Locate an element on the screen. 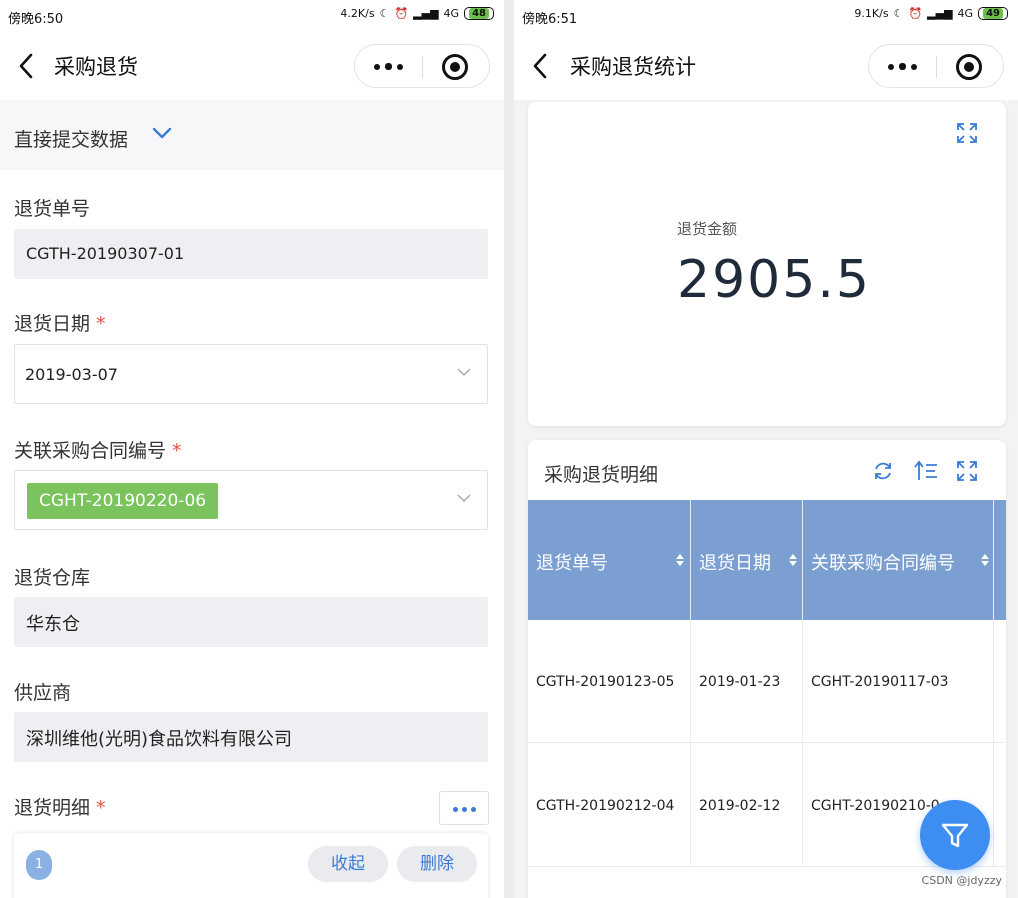 The height and width of the screenshot is (898, 1018). column-header: 退货单号 is located at coordinates (609, 560).